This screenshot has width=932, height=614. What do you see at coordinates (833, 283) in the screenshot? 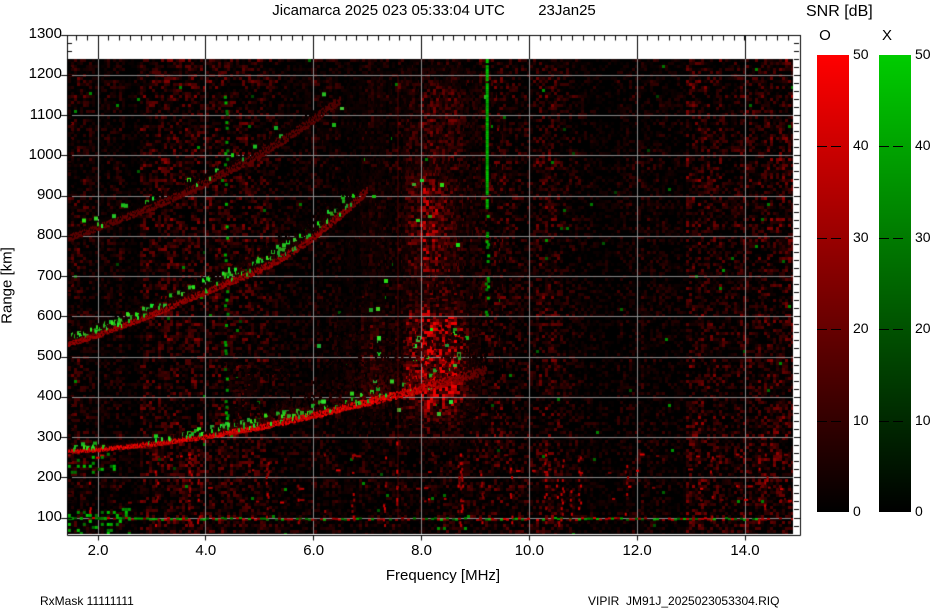
I see `colorbar-o-bar` at bounding box center [833, 283].